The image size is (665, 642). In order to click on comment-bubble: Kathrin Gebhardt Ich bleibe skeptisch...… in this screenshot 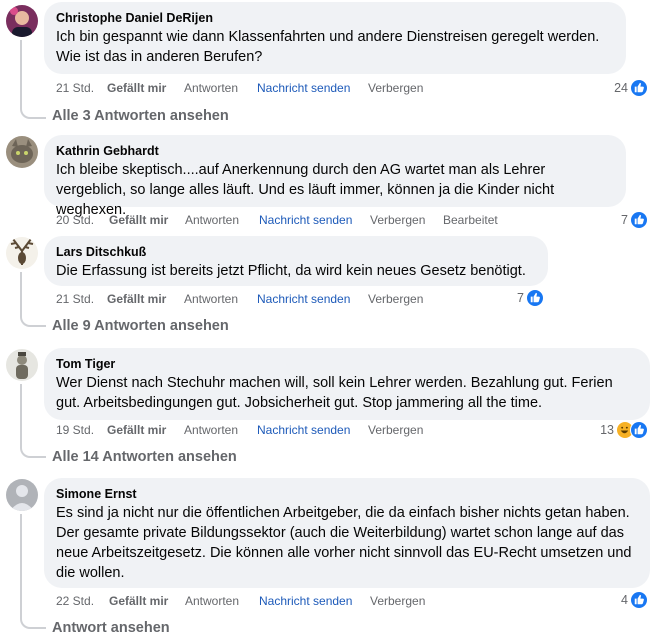, I will do `click(335, 176)`.